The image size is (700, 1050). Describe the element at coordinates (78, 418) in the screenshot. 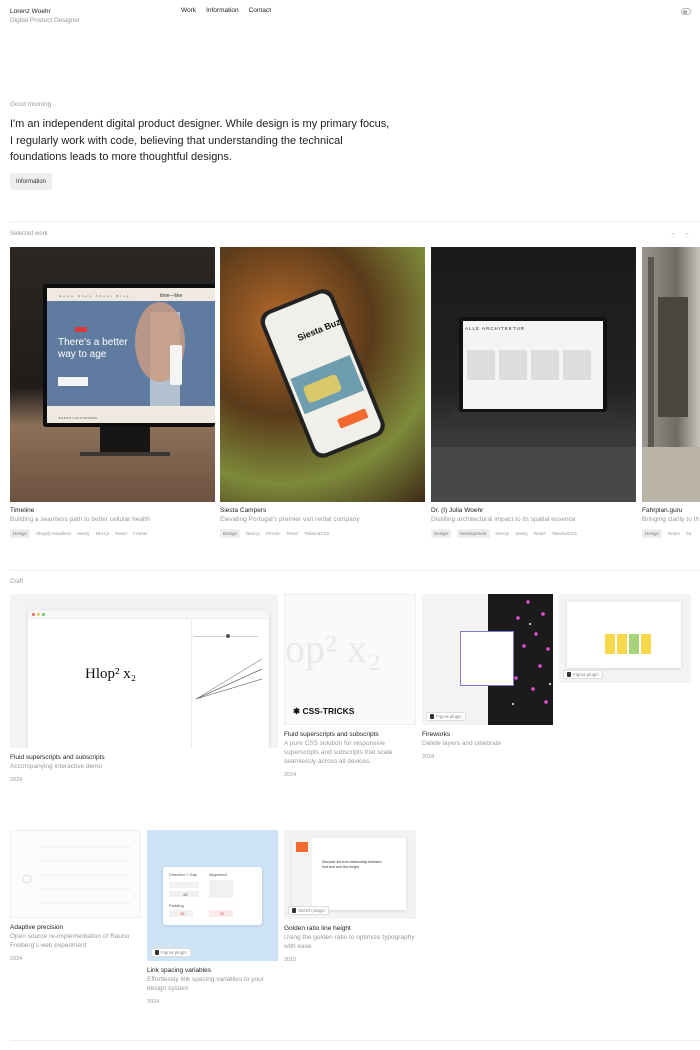

I see `mock-footer: ★★★★★ 4.4/5 ★ REVIEWS` at that location.